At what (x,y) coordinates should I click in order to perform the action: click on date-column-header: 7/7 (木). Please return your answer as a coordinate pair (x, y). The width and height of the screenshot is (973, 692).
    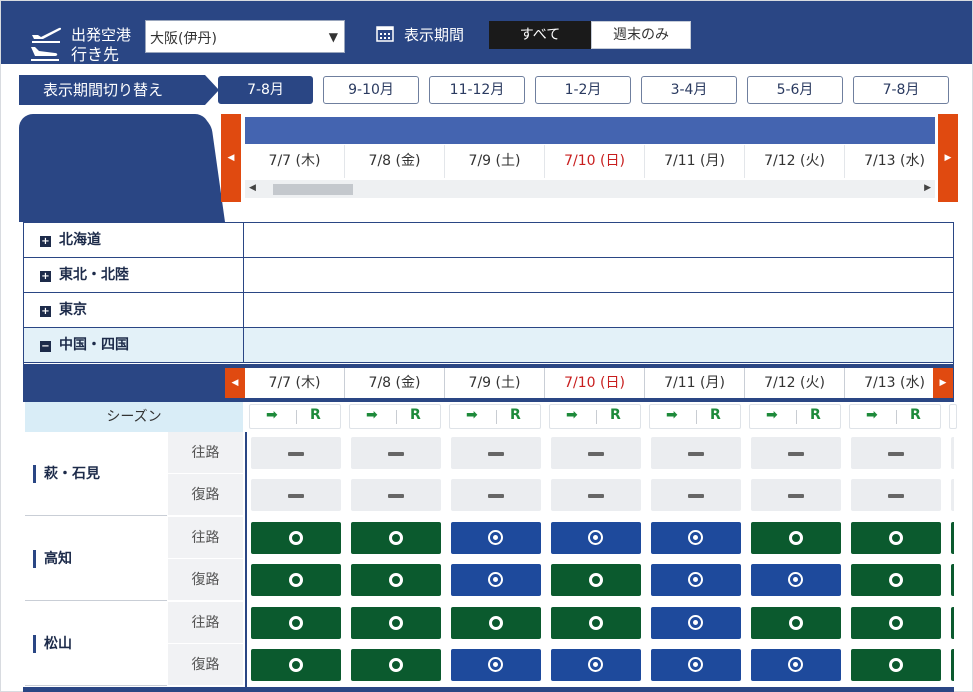
    Looking at the image, I should click on (295, 383).